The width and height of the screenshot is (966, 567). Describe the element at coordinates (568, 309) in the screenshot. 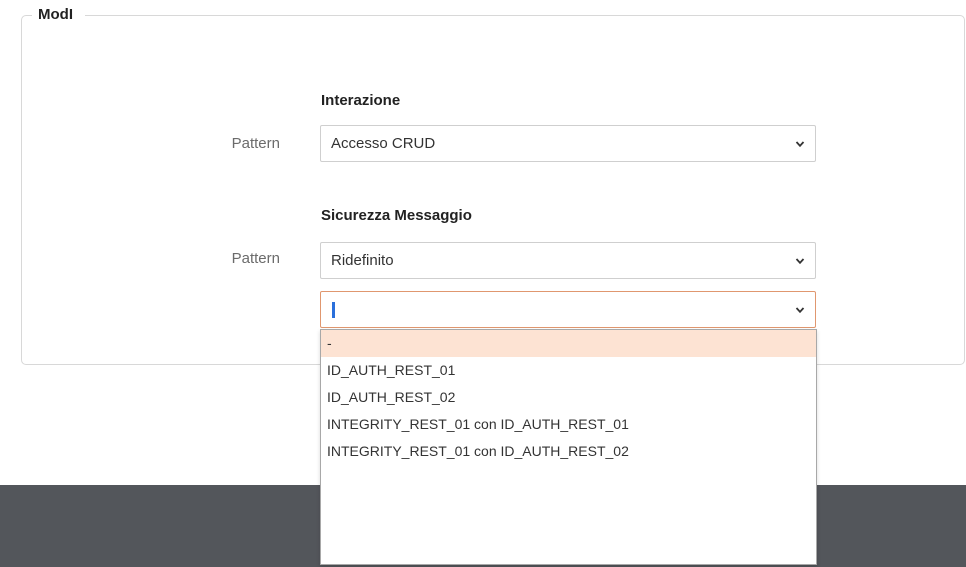

I see `sicurezza-profile-select` at that location.